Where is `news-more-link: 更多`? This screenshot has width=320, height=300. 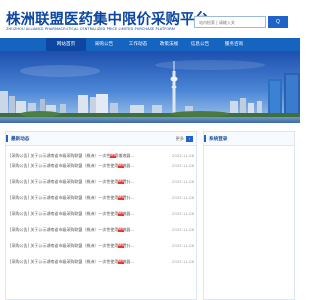
news-more-link: 更多 is located at coordinates (180, 139).